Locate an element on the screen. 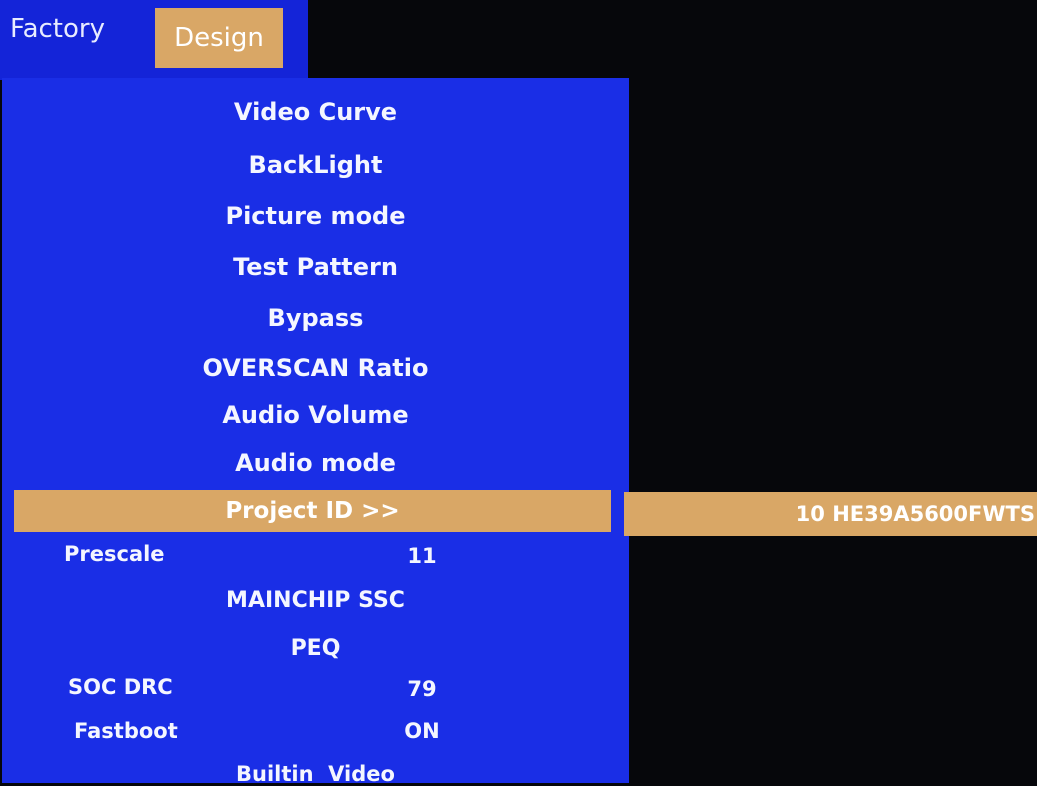  project-id-label: Project ID >> is located at coordinates (312, 511).